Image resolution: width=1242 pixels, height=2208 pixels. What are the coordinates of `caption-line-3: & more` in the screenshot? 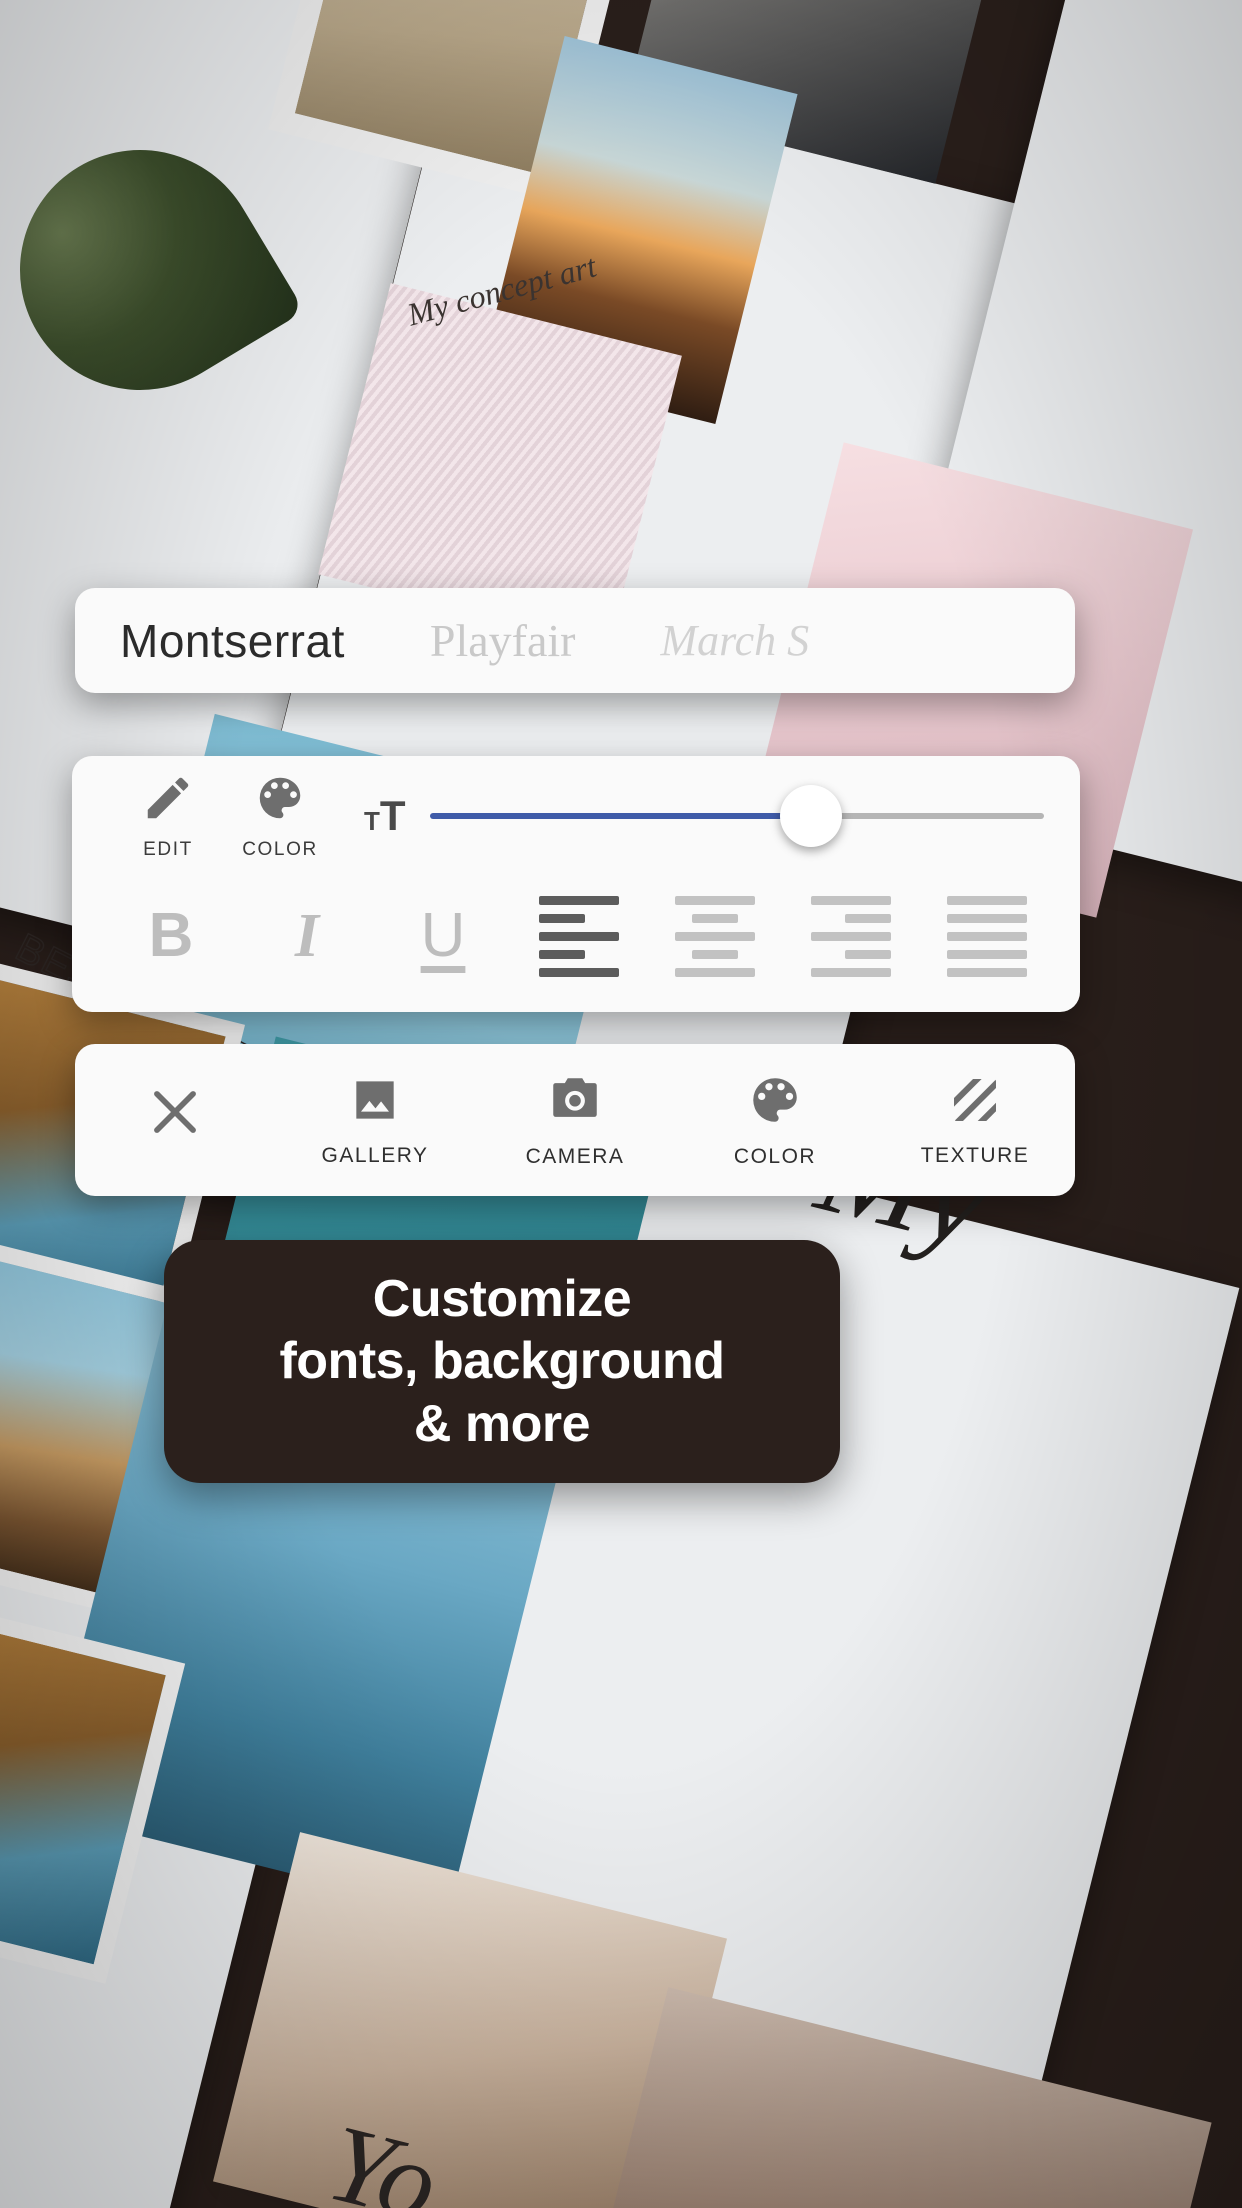 It's located at (502, 1423).